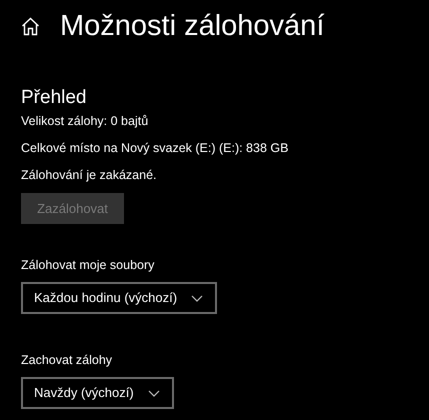  I want to click on info-text: Celkové místo na Nový svazek (E:) (E:): 838 GB, so click(155, 148).